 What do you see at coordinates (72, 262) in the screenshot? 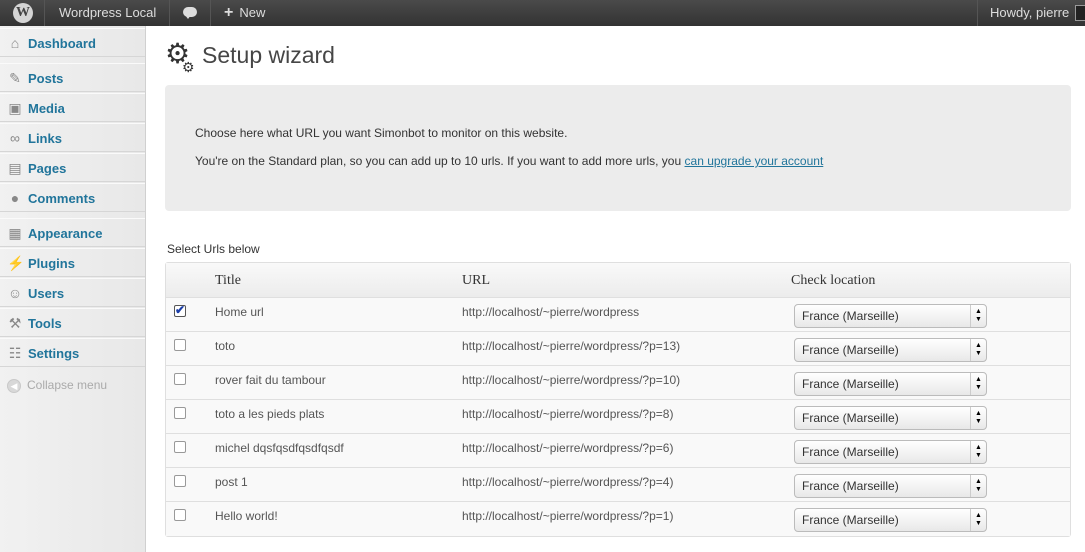
I see `sidebar-item-plugins: ⚡ Plugins` at bounding box center [72, 262].